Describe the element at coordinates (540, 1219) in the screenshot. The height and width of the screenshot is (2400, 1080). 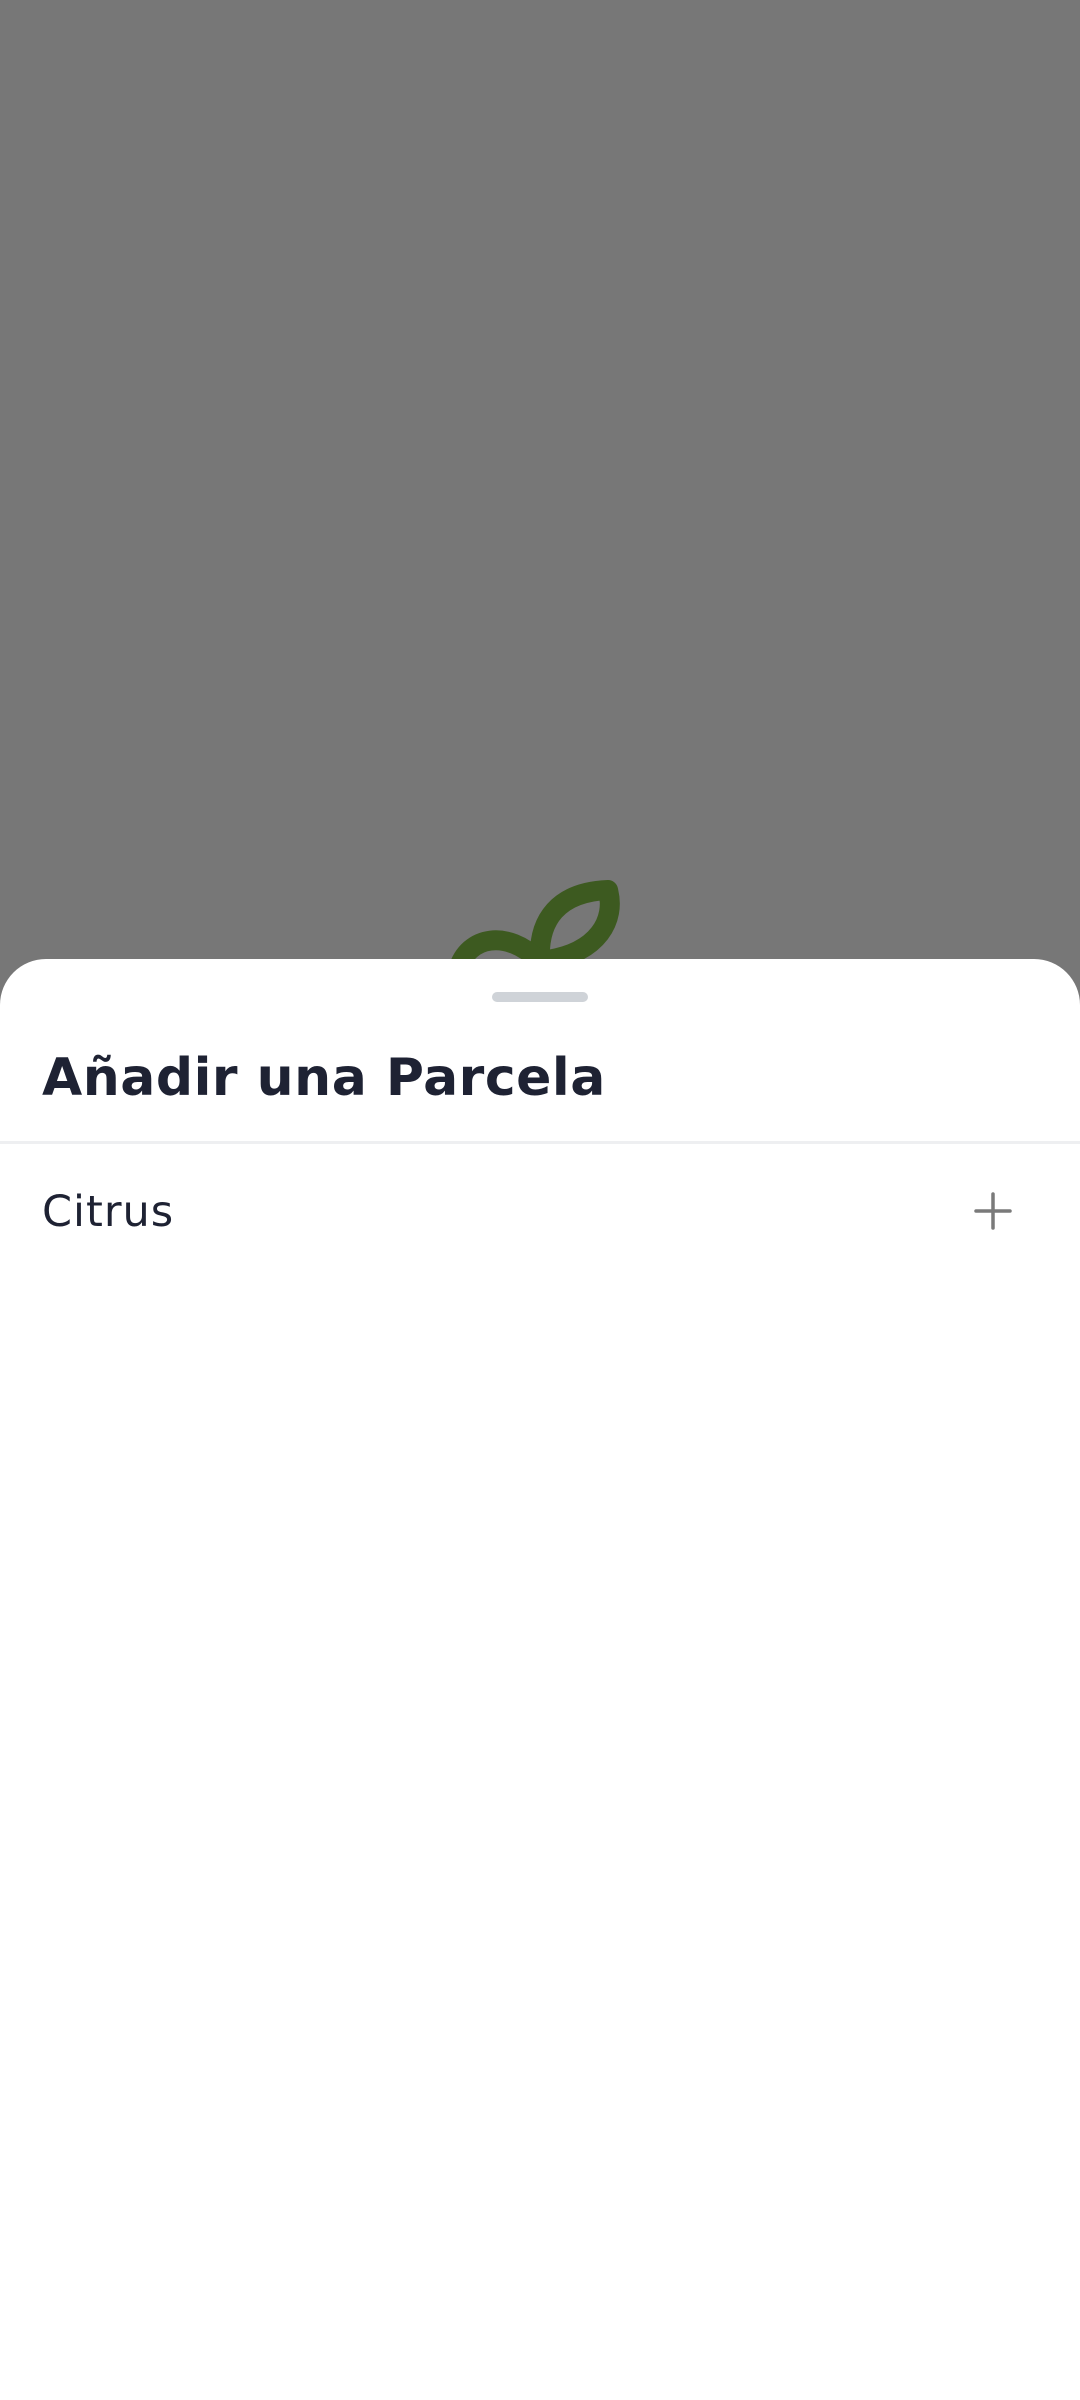
I see `list-item-citrus: Citrus` at that location.